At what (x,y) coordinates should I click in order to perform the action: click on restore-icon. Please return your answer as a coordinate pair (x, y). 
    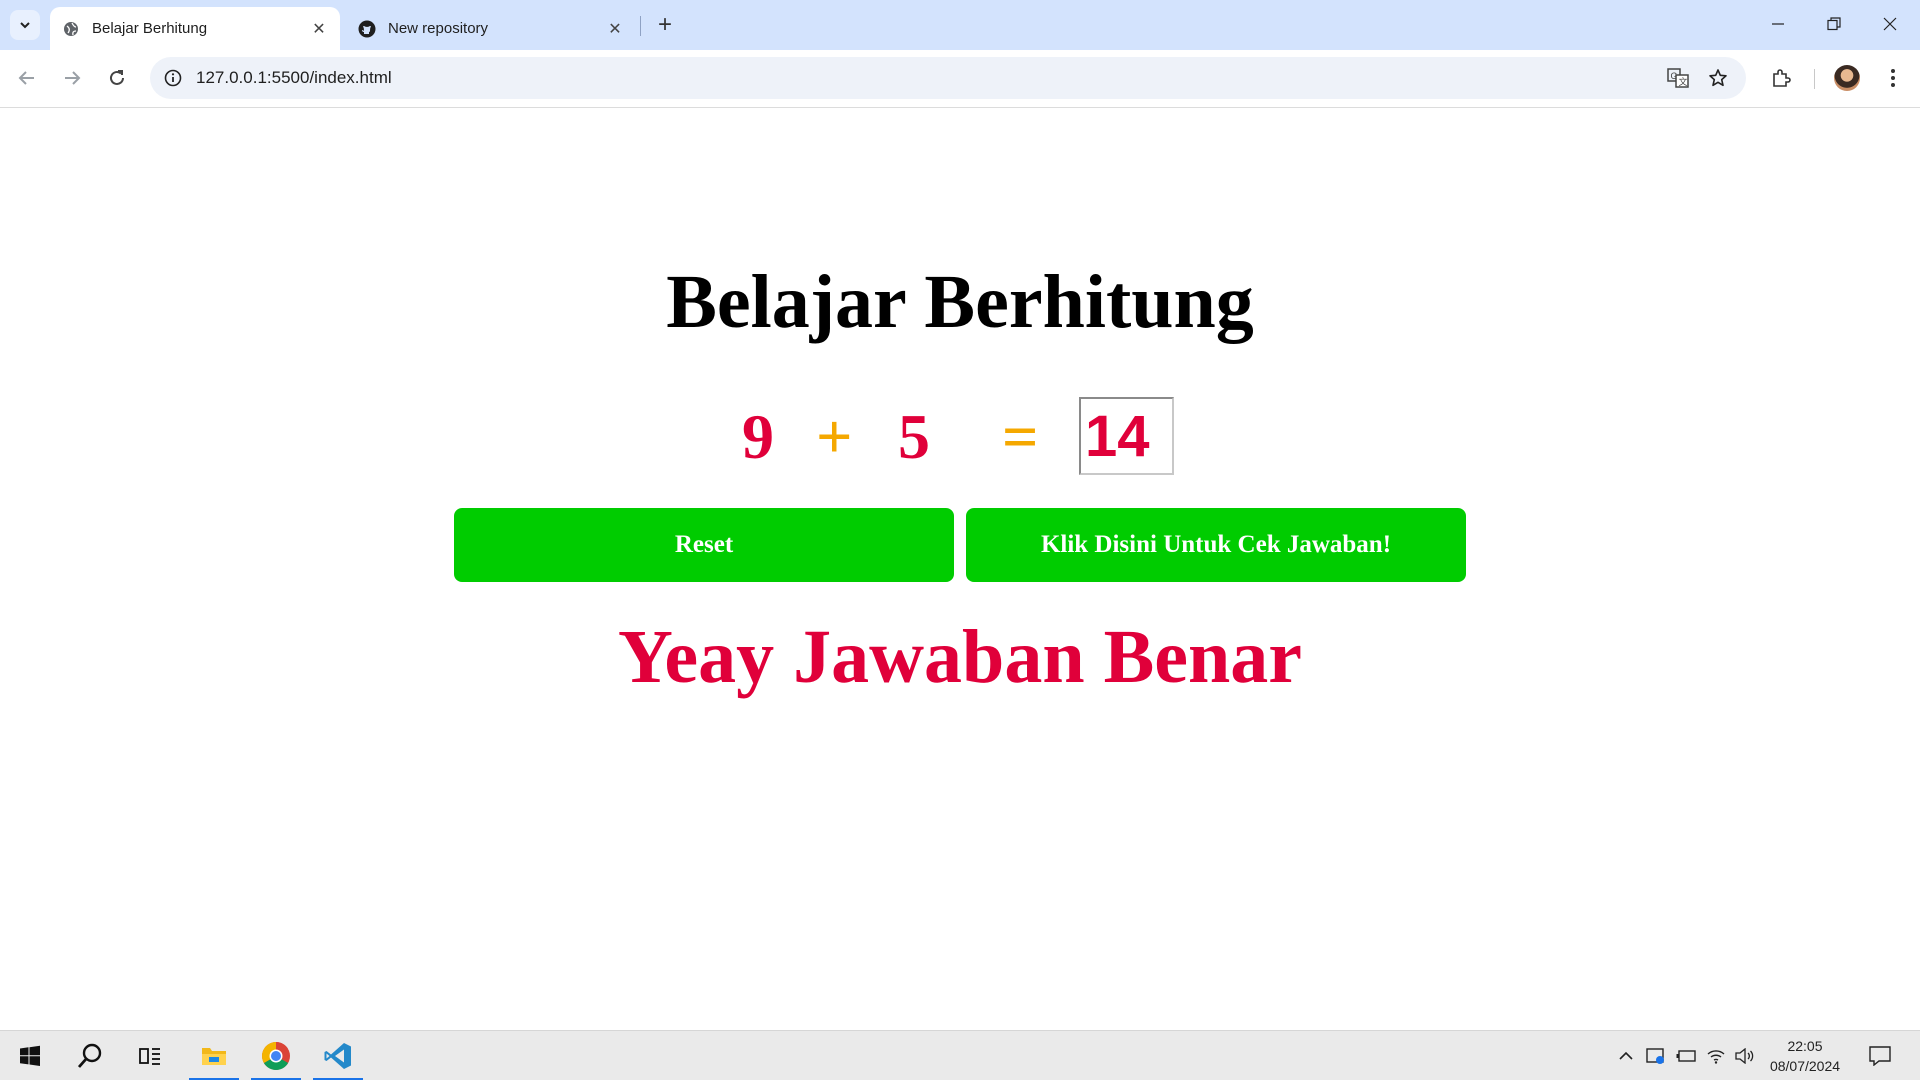
    Looking at the image, I should click on (1834, 24).